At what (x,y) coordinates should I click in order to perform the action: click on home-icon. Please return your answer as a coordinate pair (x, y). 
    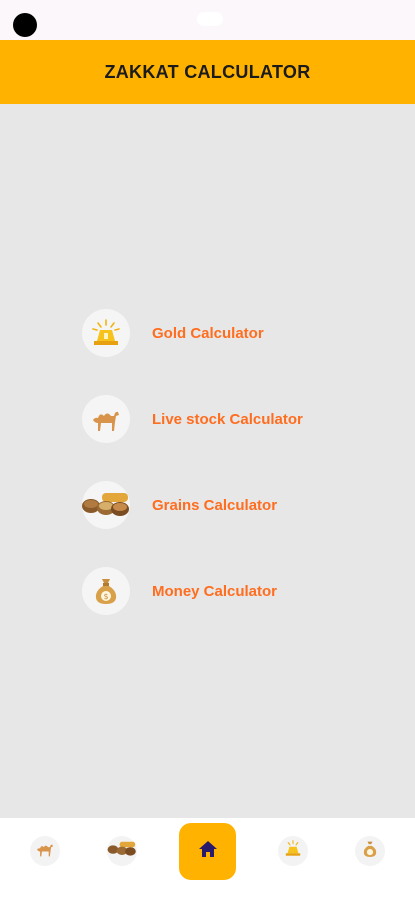
    Looking at the image, I should click on (208, 851).